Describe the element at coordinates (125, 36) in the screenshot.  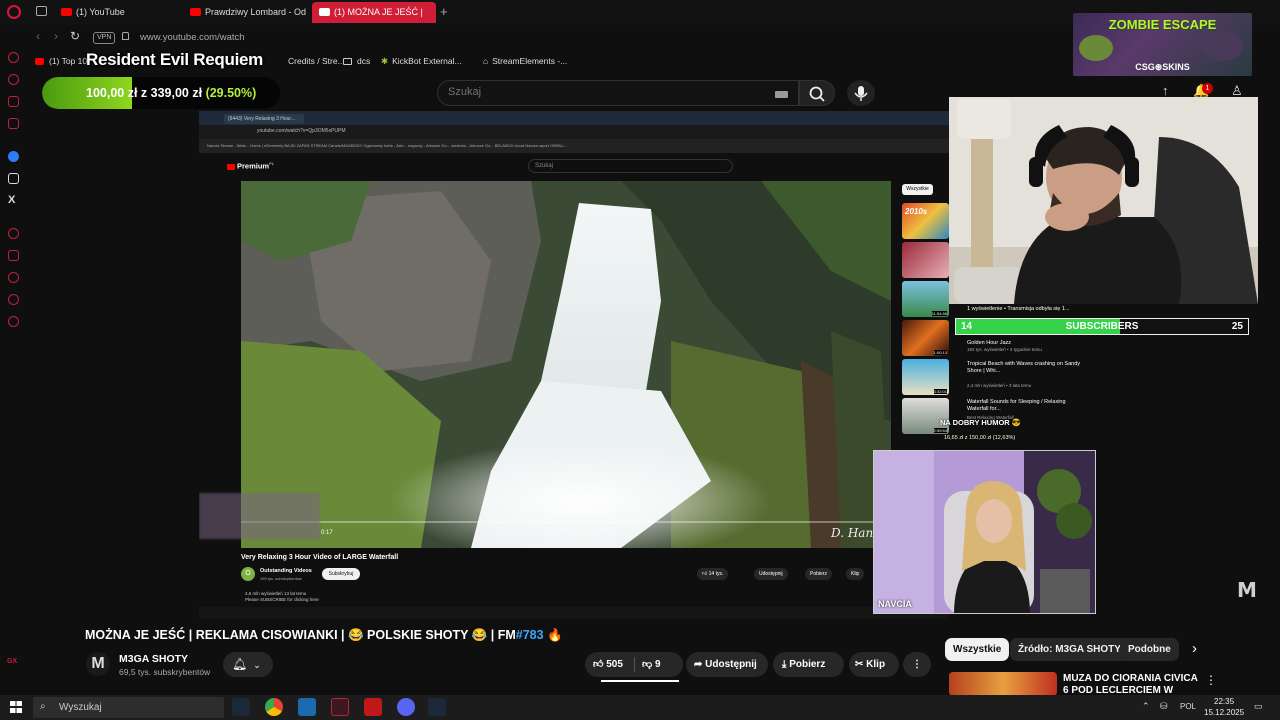
I see `lock-icon` at that location.